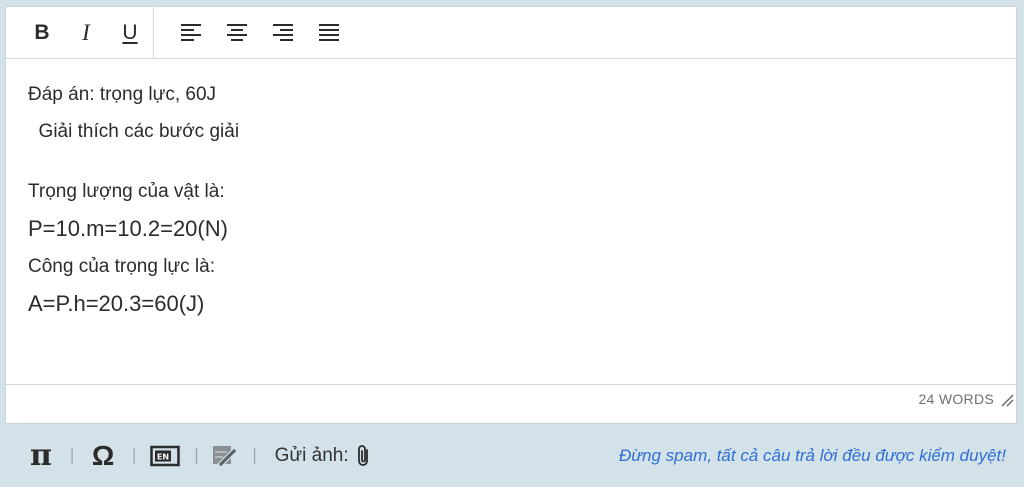 This screenshot has height=487, width=1024. Describe the element at coordinates (103, 456) in the screenshot. I see `special-characters-button: Ω` at that location.